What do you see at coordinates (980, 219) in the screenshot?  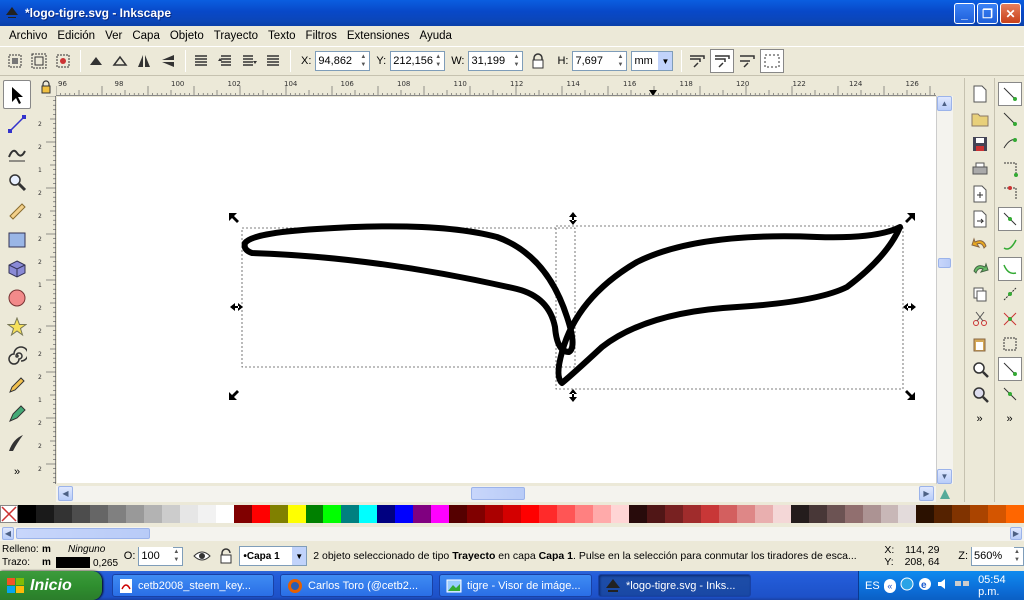 I see `export-icon` at bounding box center [980, 219].